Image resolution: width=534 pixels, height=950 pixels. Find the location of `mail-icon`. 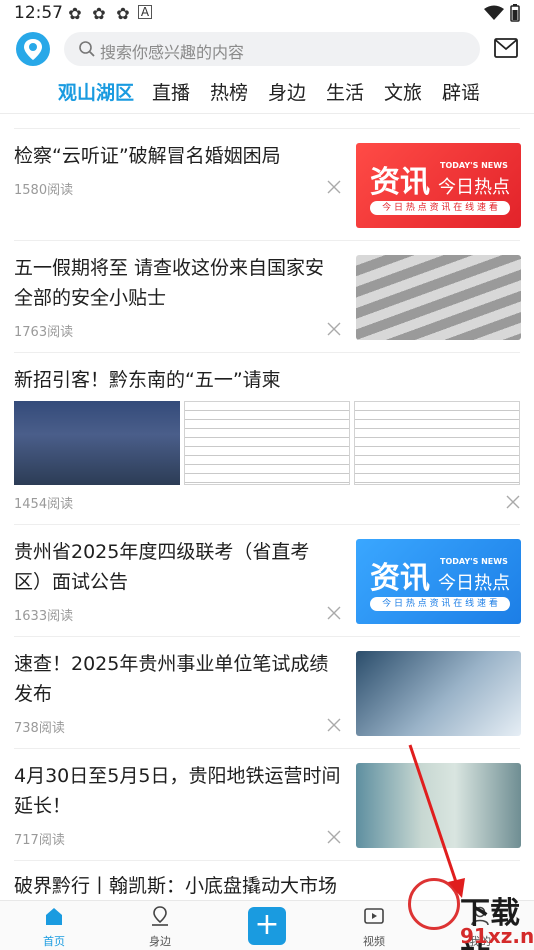

mail-icon is located at coordinates (506, 48).